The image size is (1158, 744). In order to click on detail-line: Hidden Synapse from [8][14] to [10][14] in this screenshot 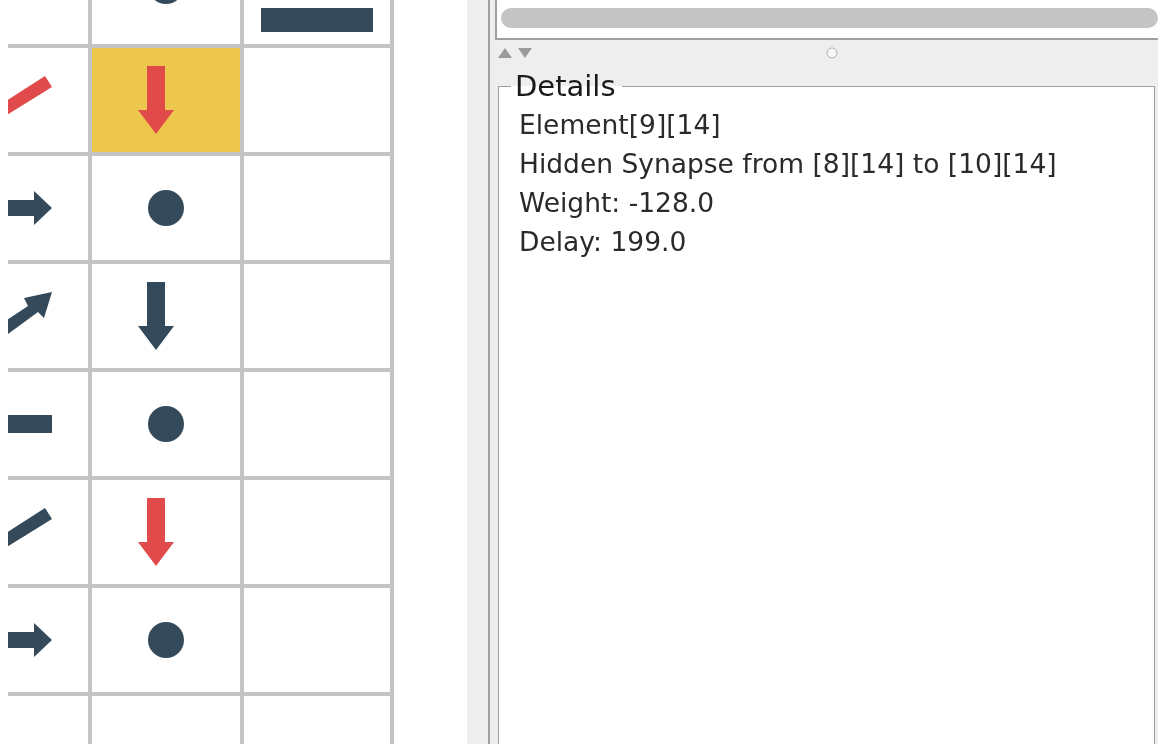, I will do `click(788, 164)`.